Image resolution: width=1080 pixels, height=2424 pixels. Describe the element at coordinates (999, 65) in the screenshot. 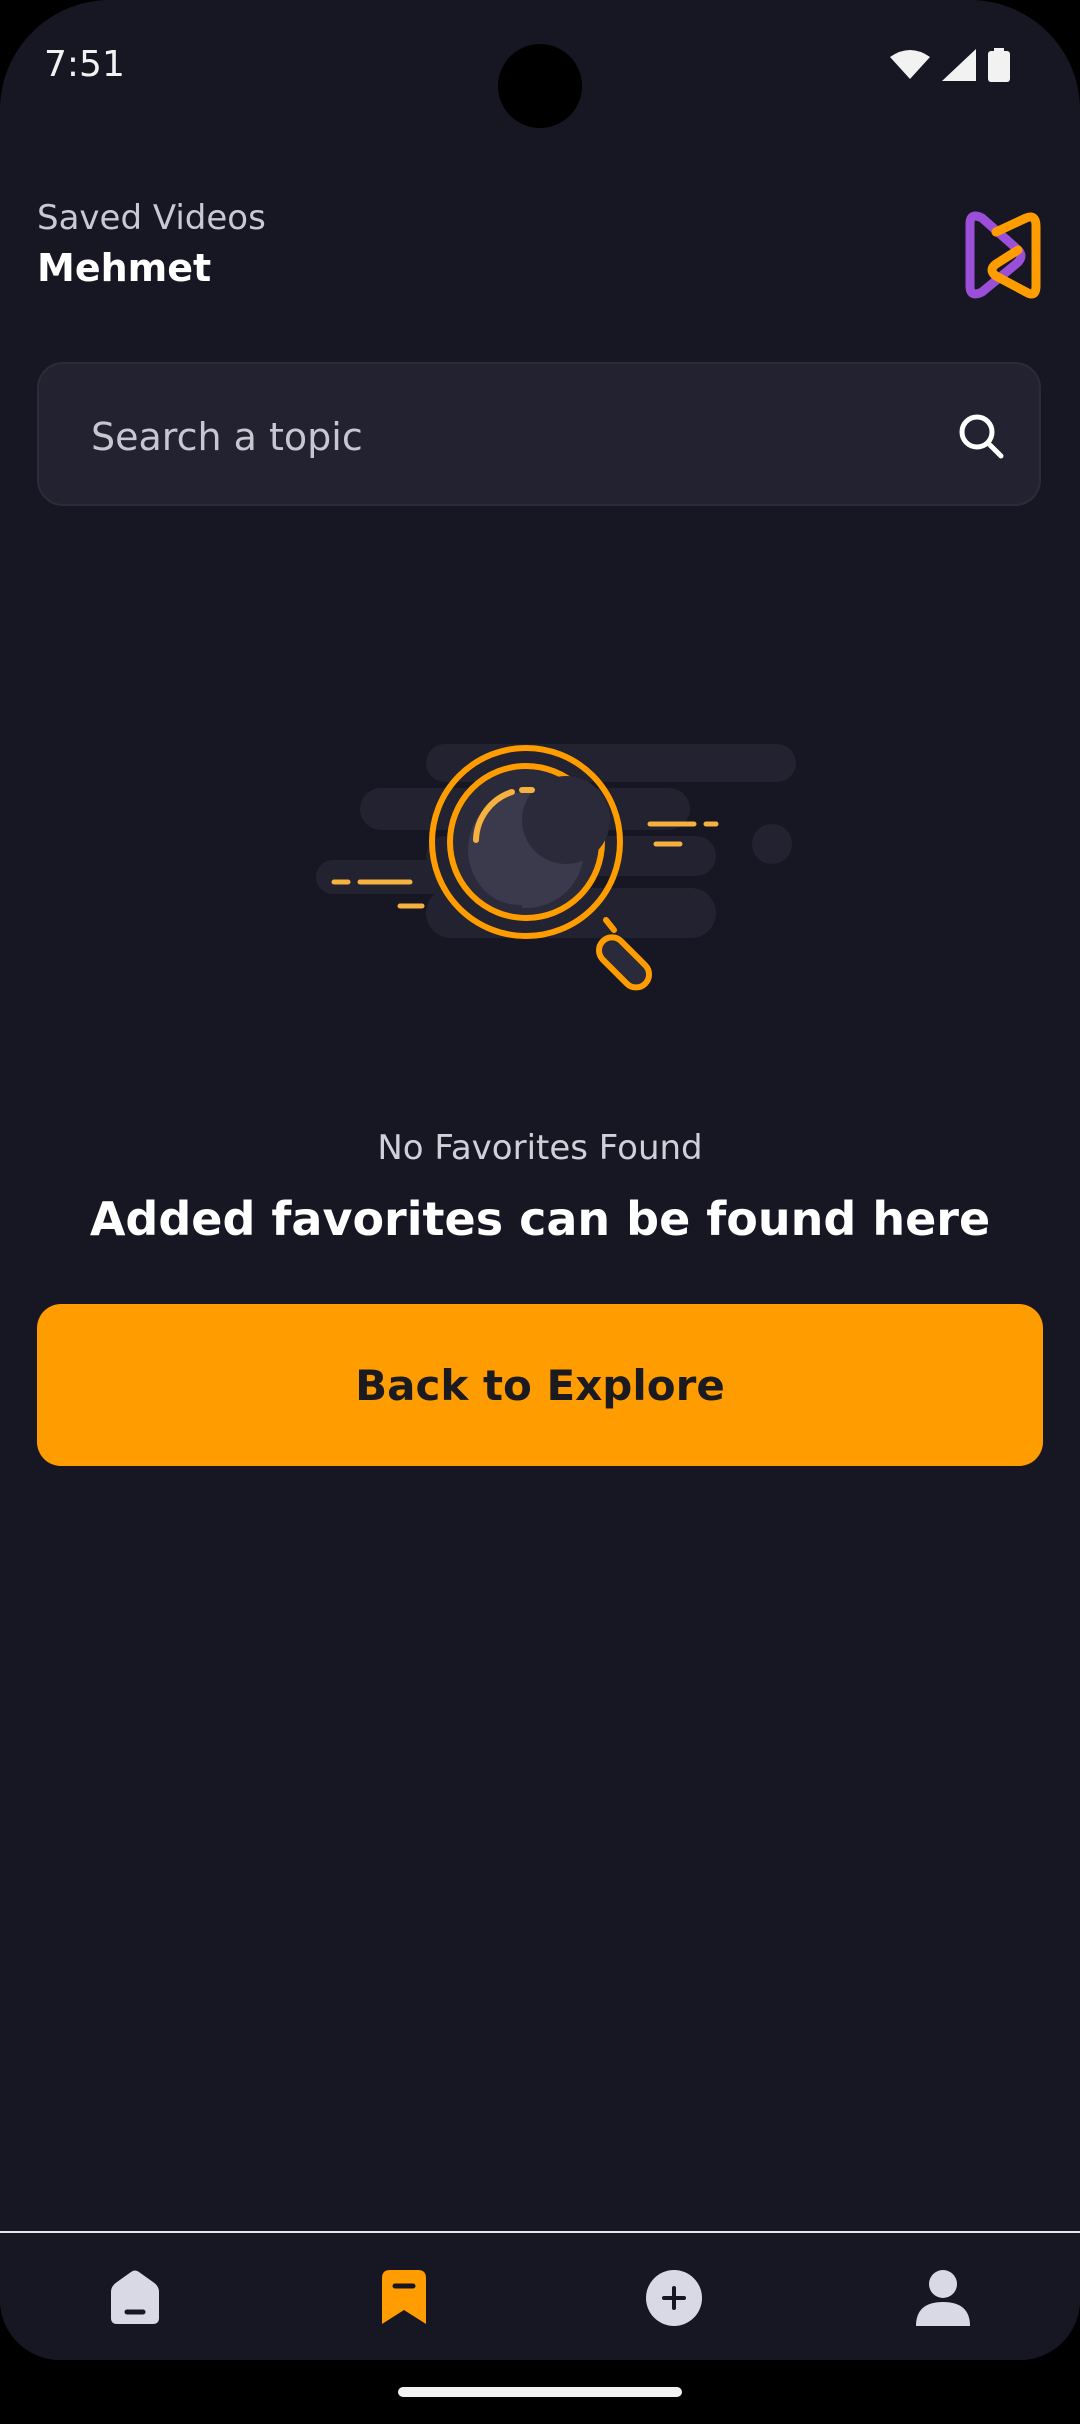

I see `battery-icon` at that location.